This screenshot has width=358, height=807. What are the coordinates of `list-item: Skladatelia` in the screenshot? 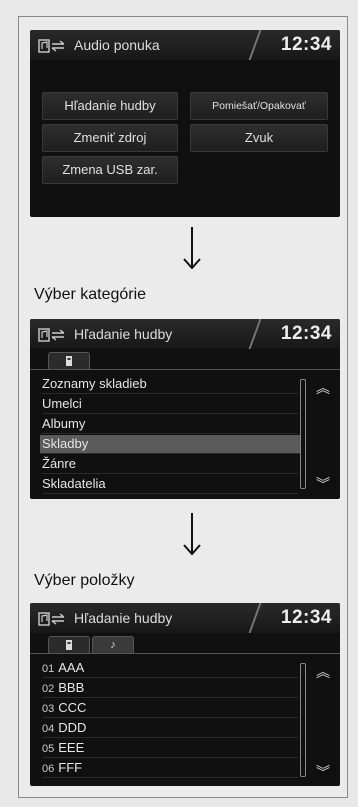 It's located at (170, 484).